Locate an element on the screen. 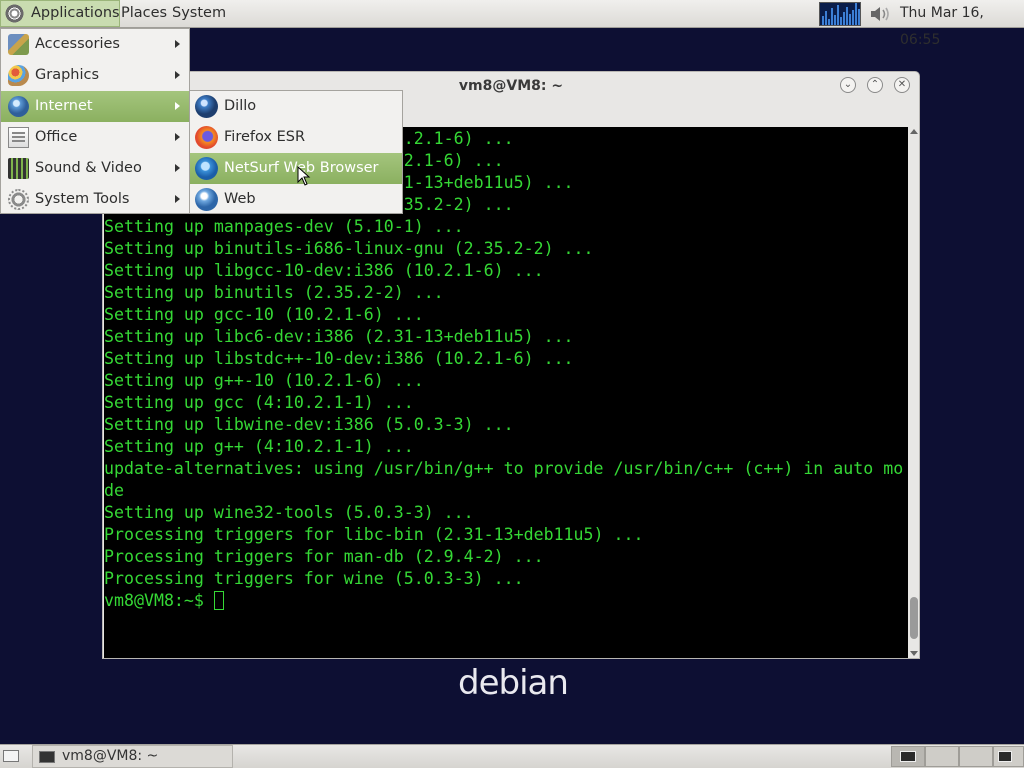 The width and height of the screenshot is (1024, 768). internet-icon is located at coordinates (18, 106).